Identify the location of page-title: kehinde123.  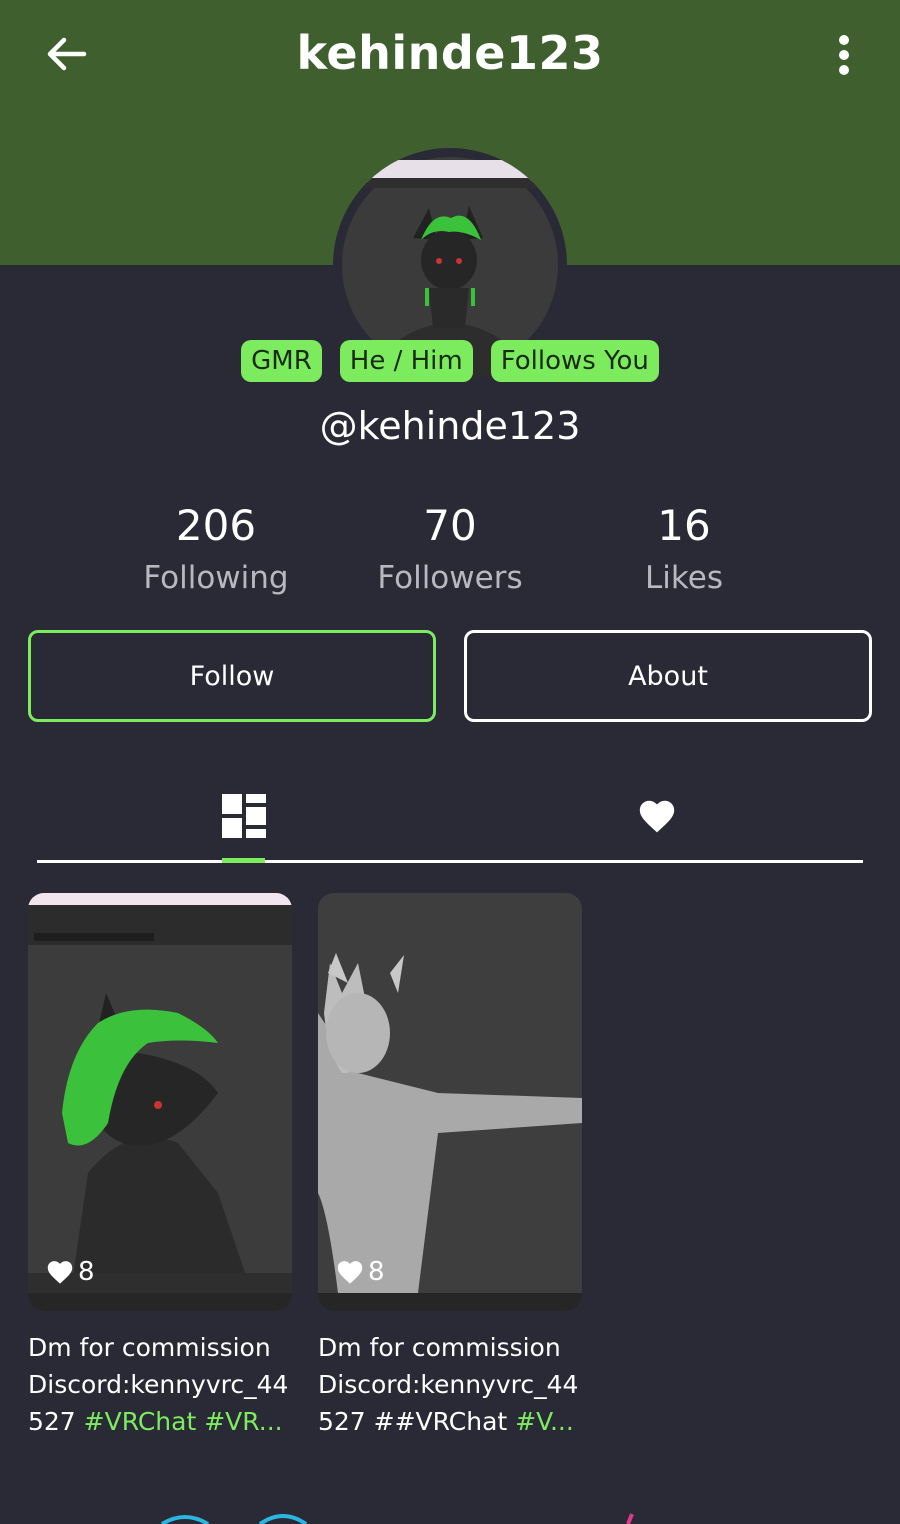
(450, 53).